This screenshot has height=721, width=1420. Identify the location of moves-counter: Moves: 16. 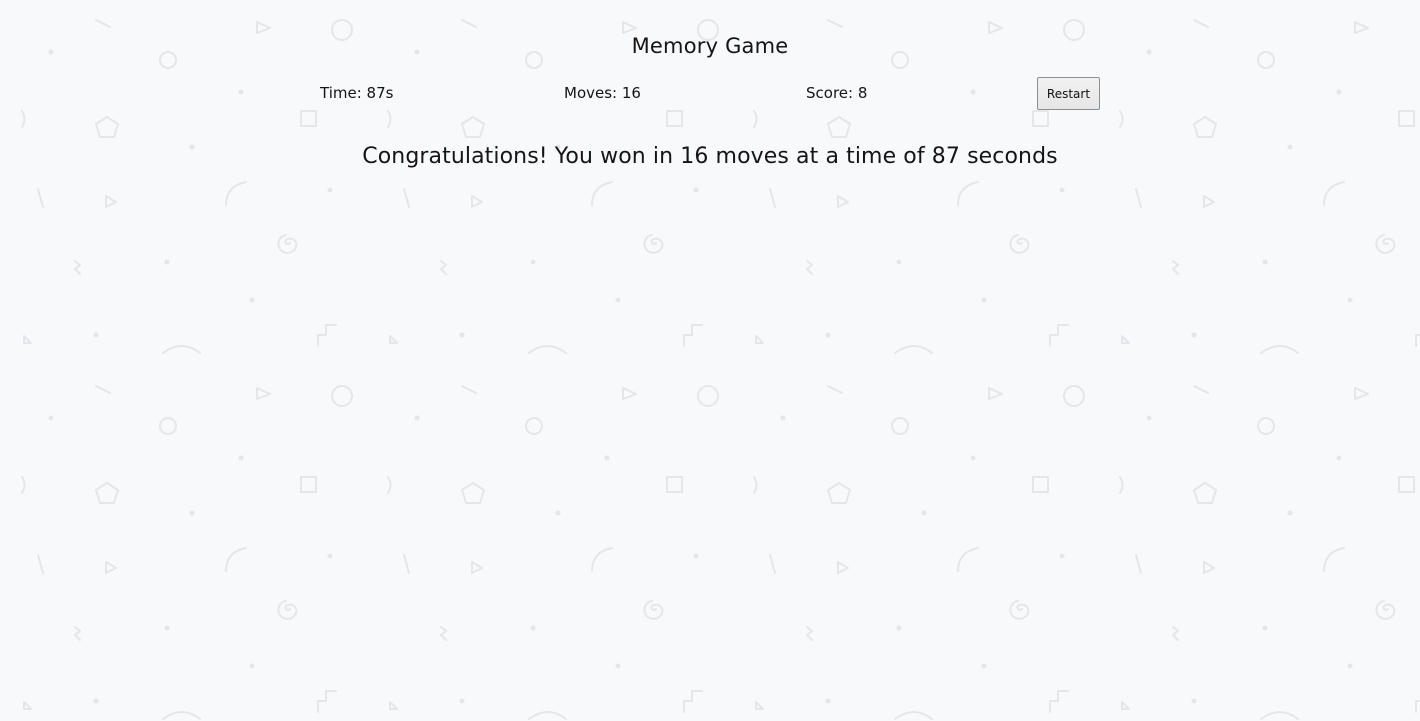
(602, 93).